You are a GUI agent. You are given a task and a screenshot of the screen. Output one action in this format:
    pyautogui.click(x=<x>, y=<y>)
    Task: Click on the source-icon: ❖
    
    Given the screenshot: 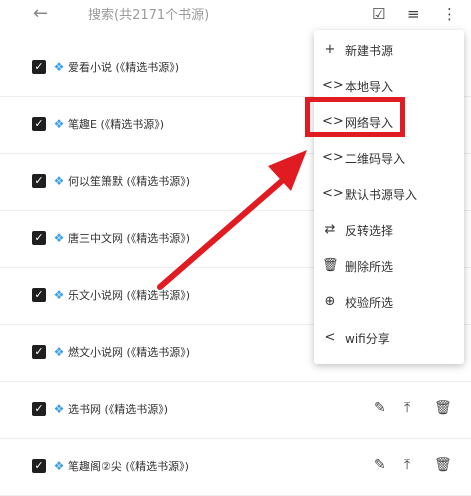 What is the action you would take?
    pyautogui.click(x=59, y=466)
    